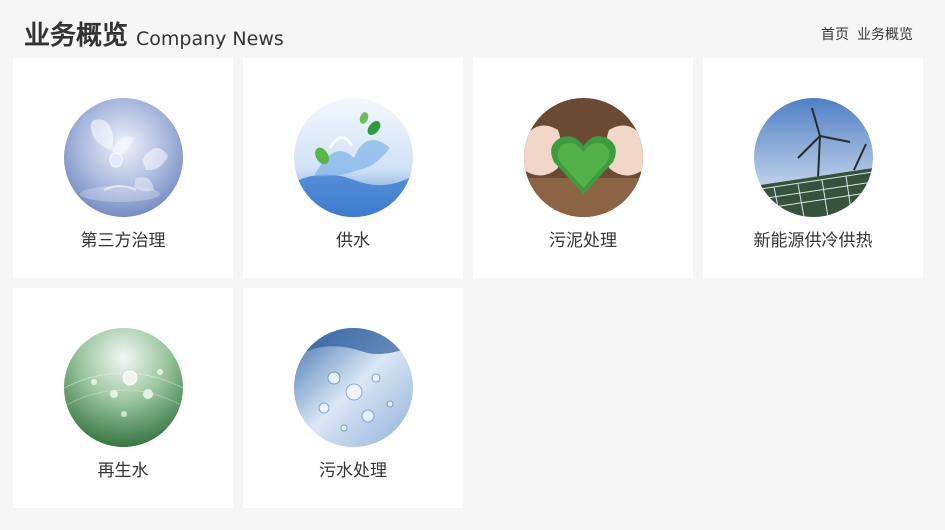 This screenshot has height=530, width=945. What do you see at coordinates (583, 241) in the screenshot?
I see `service-label: 污泥处理` at bounding box center [583, 241].